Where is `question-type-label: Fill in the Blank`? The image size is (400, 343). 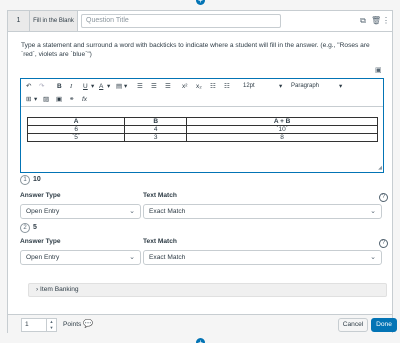 question-type-label: Fill in the Blank is located at coordinates (54, 21).